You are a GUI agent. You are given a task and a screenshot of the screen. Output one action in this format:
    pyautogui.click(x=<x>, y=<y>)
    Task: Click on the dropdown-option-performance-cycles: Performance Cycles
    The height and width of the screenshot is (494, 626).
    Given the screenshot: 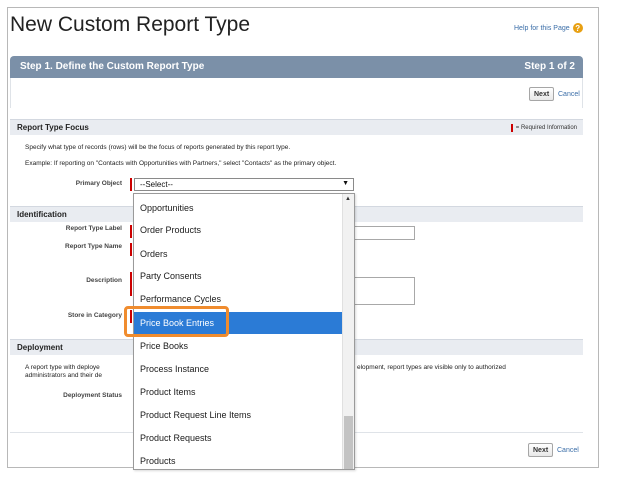 What is the action you would take?
    pyautogui.click(x=180, y=299)
    